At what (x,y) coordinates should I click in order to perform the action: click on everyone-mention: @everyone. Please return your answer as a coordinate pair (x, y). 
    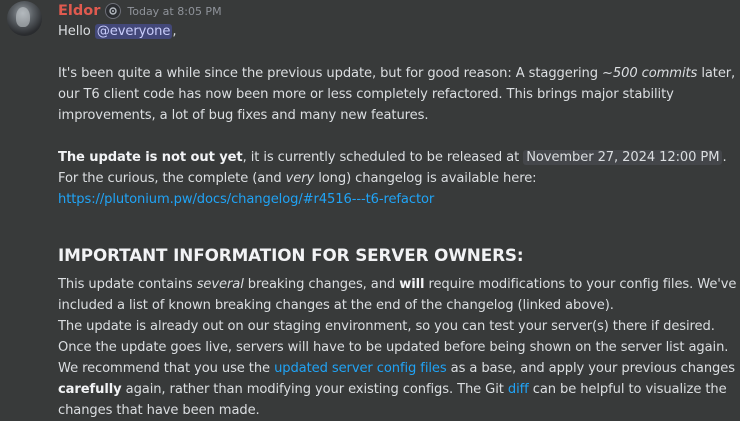
    Looking at the image, I should click on (133, 31).